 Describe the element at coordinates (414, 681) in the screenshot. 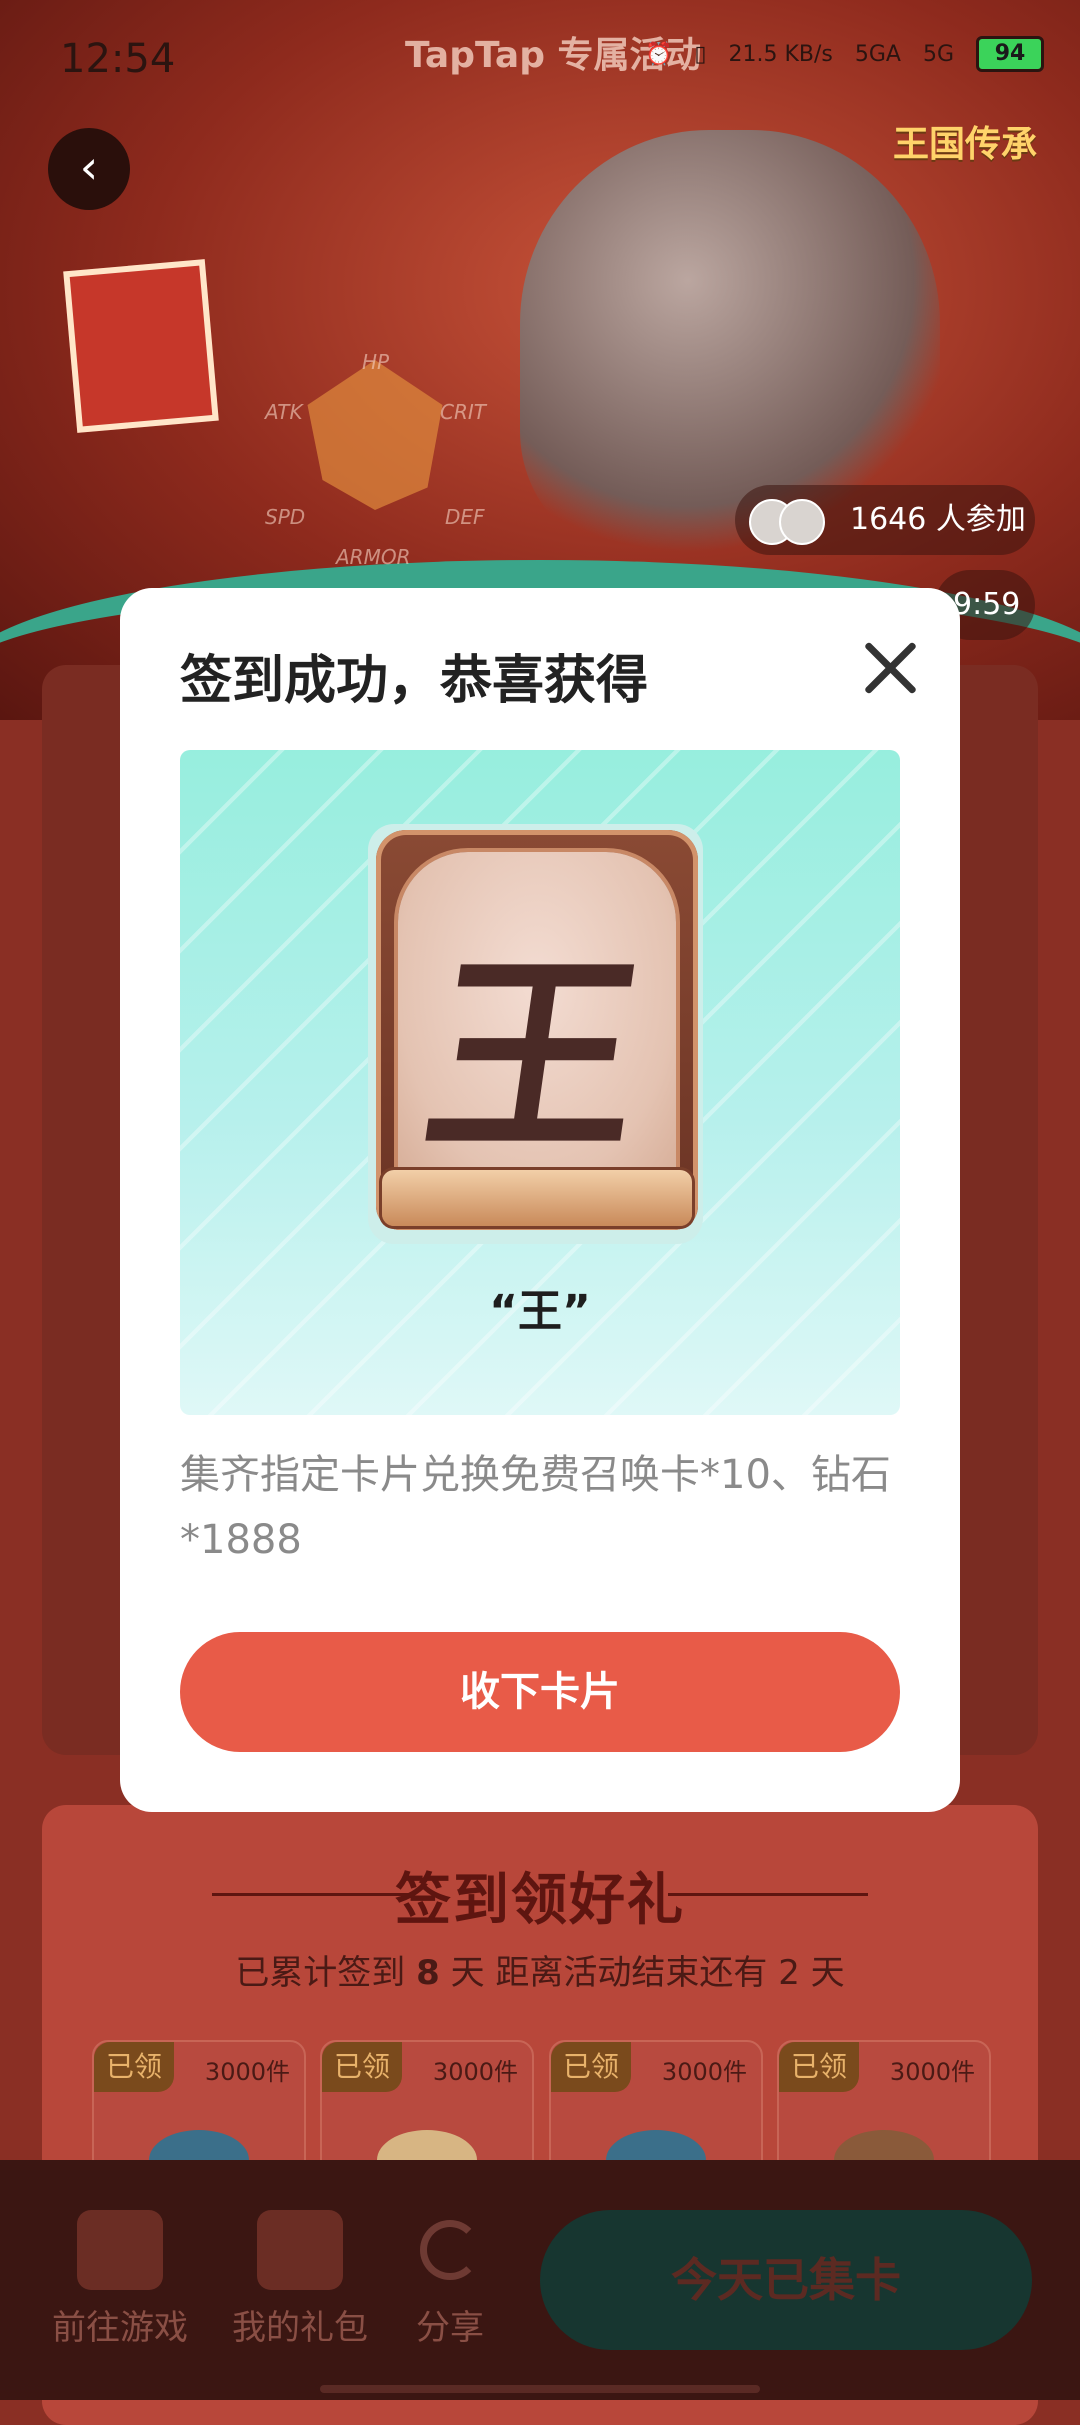

I see `modal-title: 签到成功，恭喜获得` at that location.